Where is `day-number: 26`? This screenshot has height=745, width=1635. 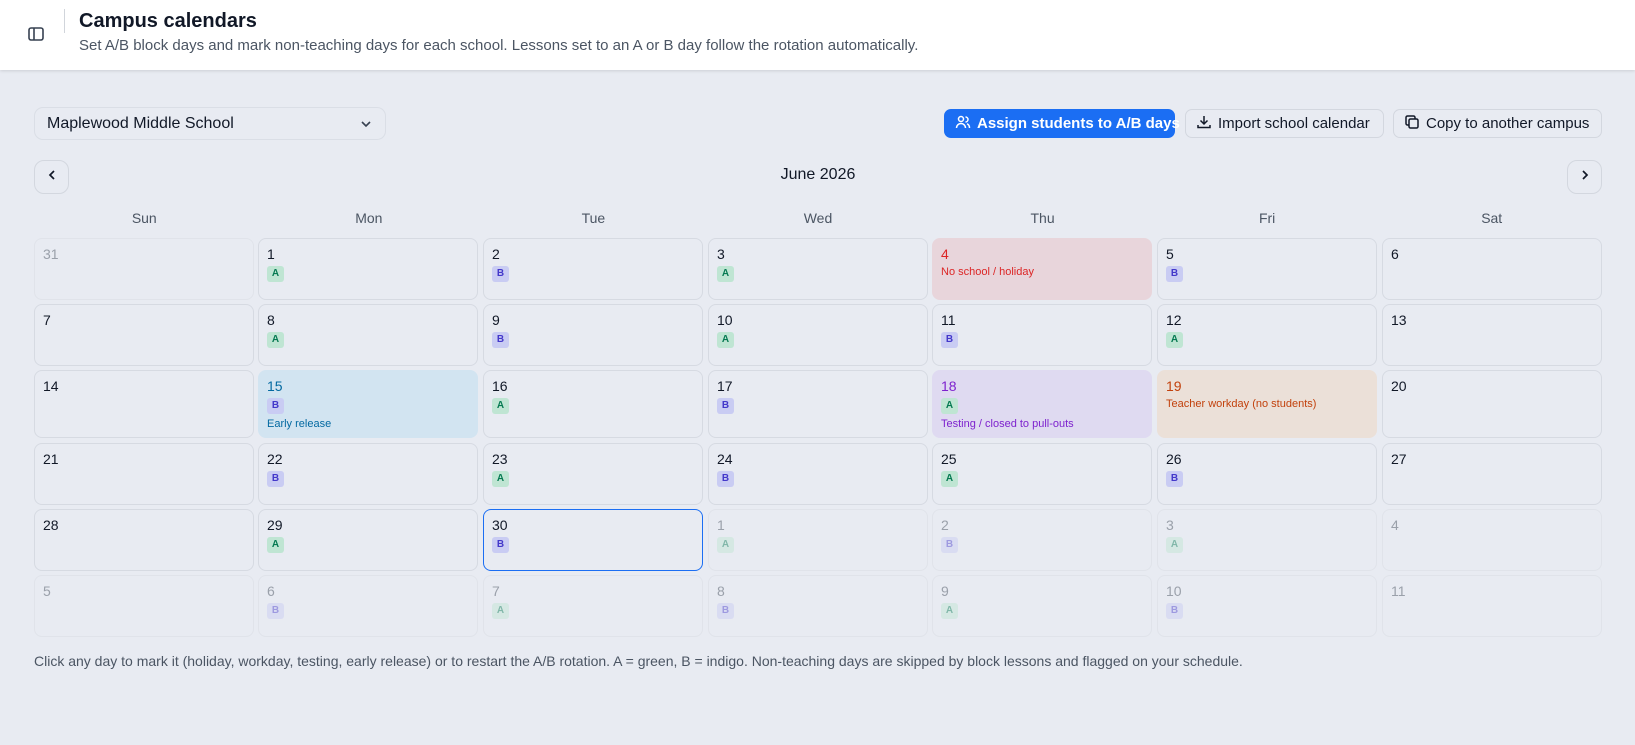 day-number: 26 is located at coordinates (1174, 459).